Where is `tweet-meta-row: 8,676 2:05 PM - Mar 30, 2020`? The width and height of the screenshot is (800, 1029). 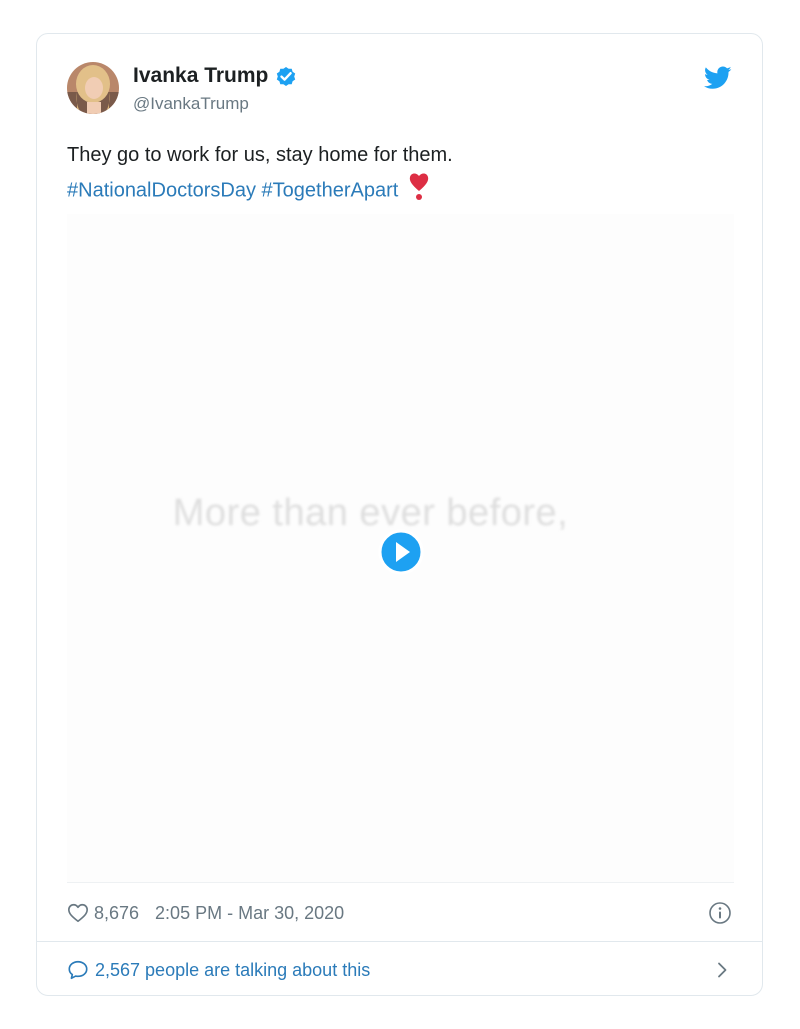 tweet-meta-row: 8,676 2:05 PM - Mar 30, 2020 is located at coordinates (205, 913).